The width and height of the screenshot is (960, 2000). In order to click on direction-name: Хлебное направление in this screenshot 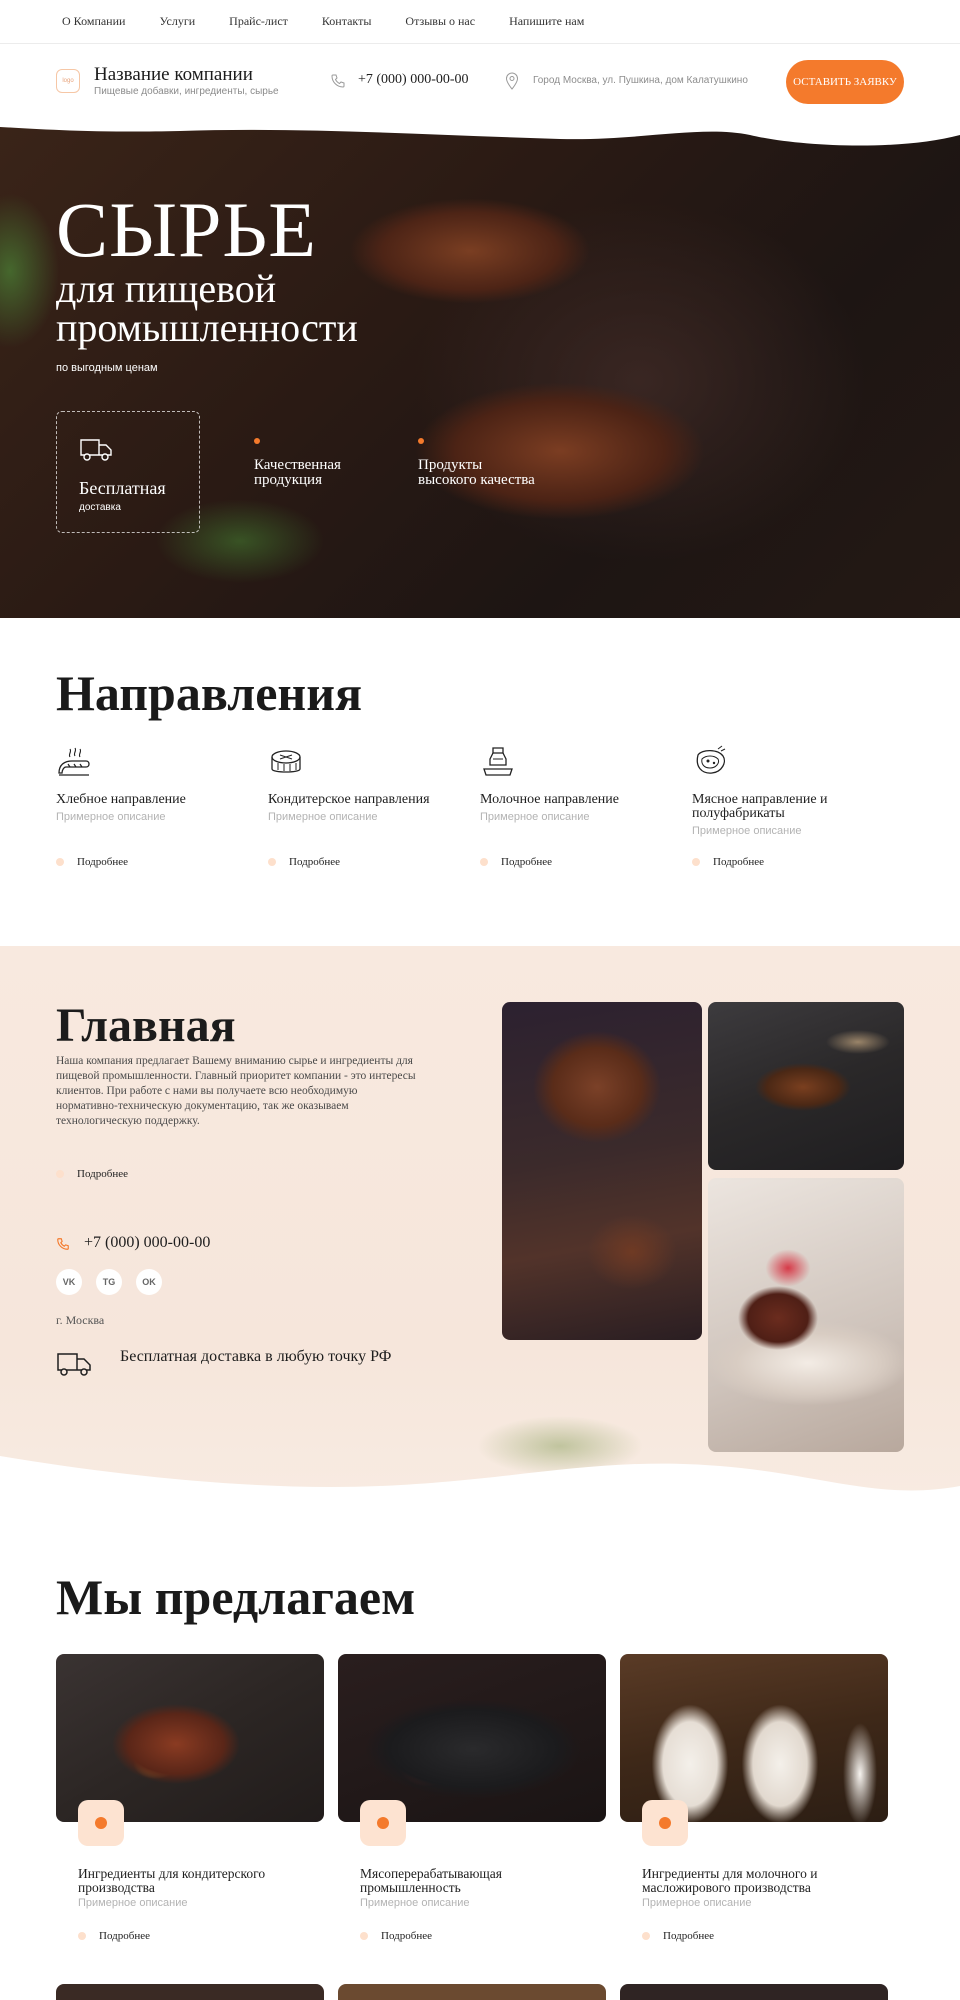, I will do `click(121, 799)`.